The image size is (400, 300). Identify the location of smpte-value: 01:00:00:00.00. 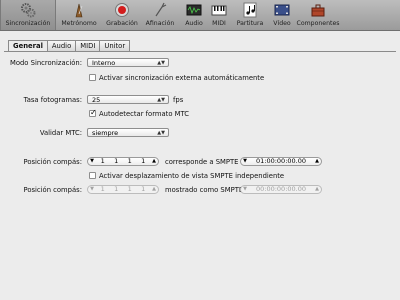
(281, 161).